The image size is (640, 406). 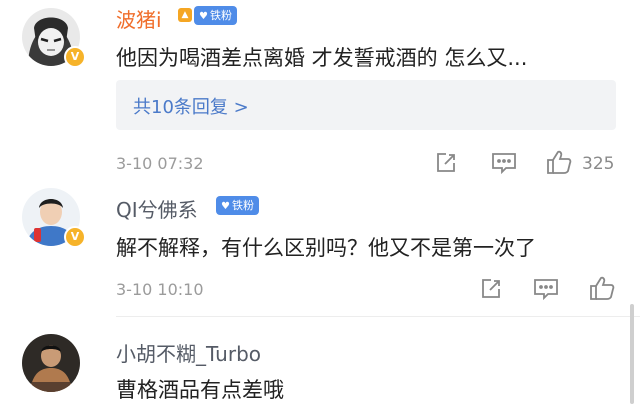 What do you see at coordinates (51, 363) in the screenshot?
I see `avatar` at bounding box center [51, 363].